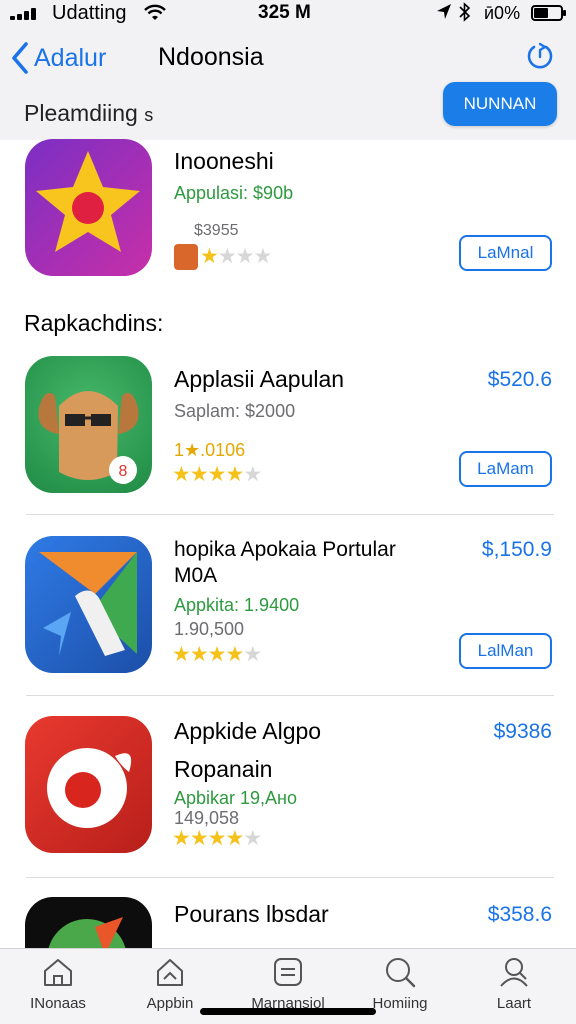  What do you see at coordinates (211, 57) in the screenshot?
I see `page-title: Ndoonsia` at bounding box center [211, 57].